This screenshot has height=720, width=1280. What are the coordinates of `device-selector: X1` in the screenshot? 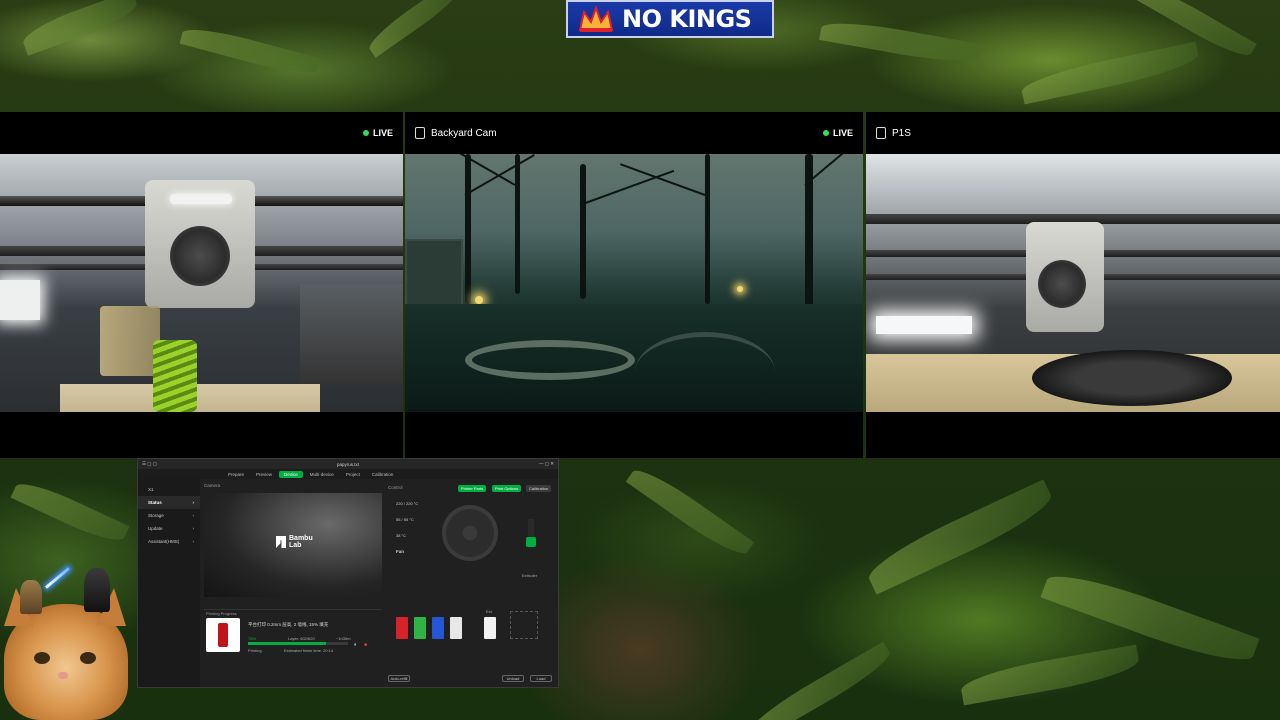 It's located at (169, 489).